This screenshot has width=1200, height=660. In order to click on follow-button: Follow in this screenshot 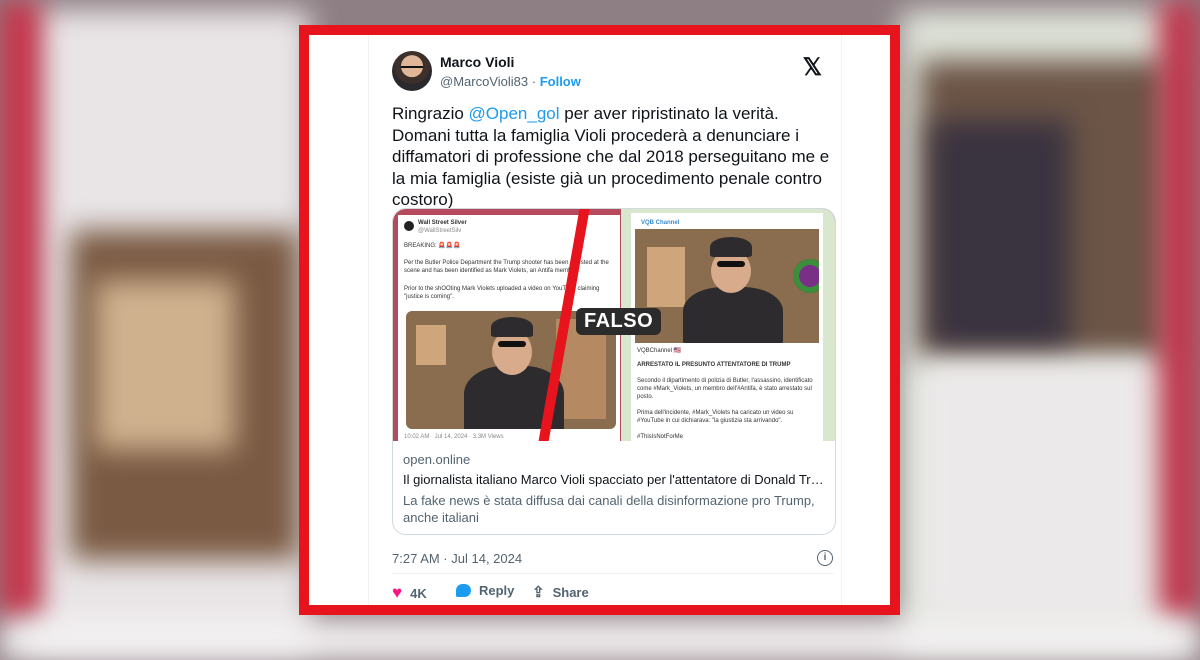, I will do `click(560, 81)`.